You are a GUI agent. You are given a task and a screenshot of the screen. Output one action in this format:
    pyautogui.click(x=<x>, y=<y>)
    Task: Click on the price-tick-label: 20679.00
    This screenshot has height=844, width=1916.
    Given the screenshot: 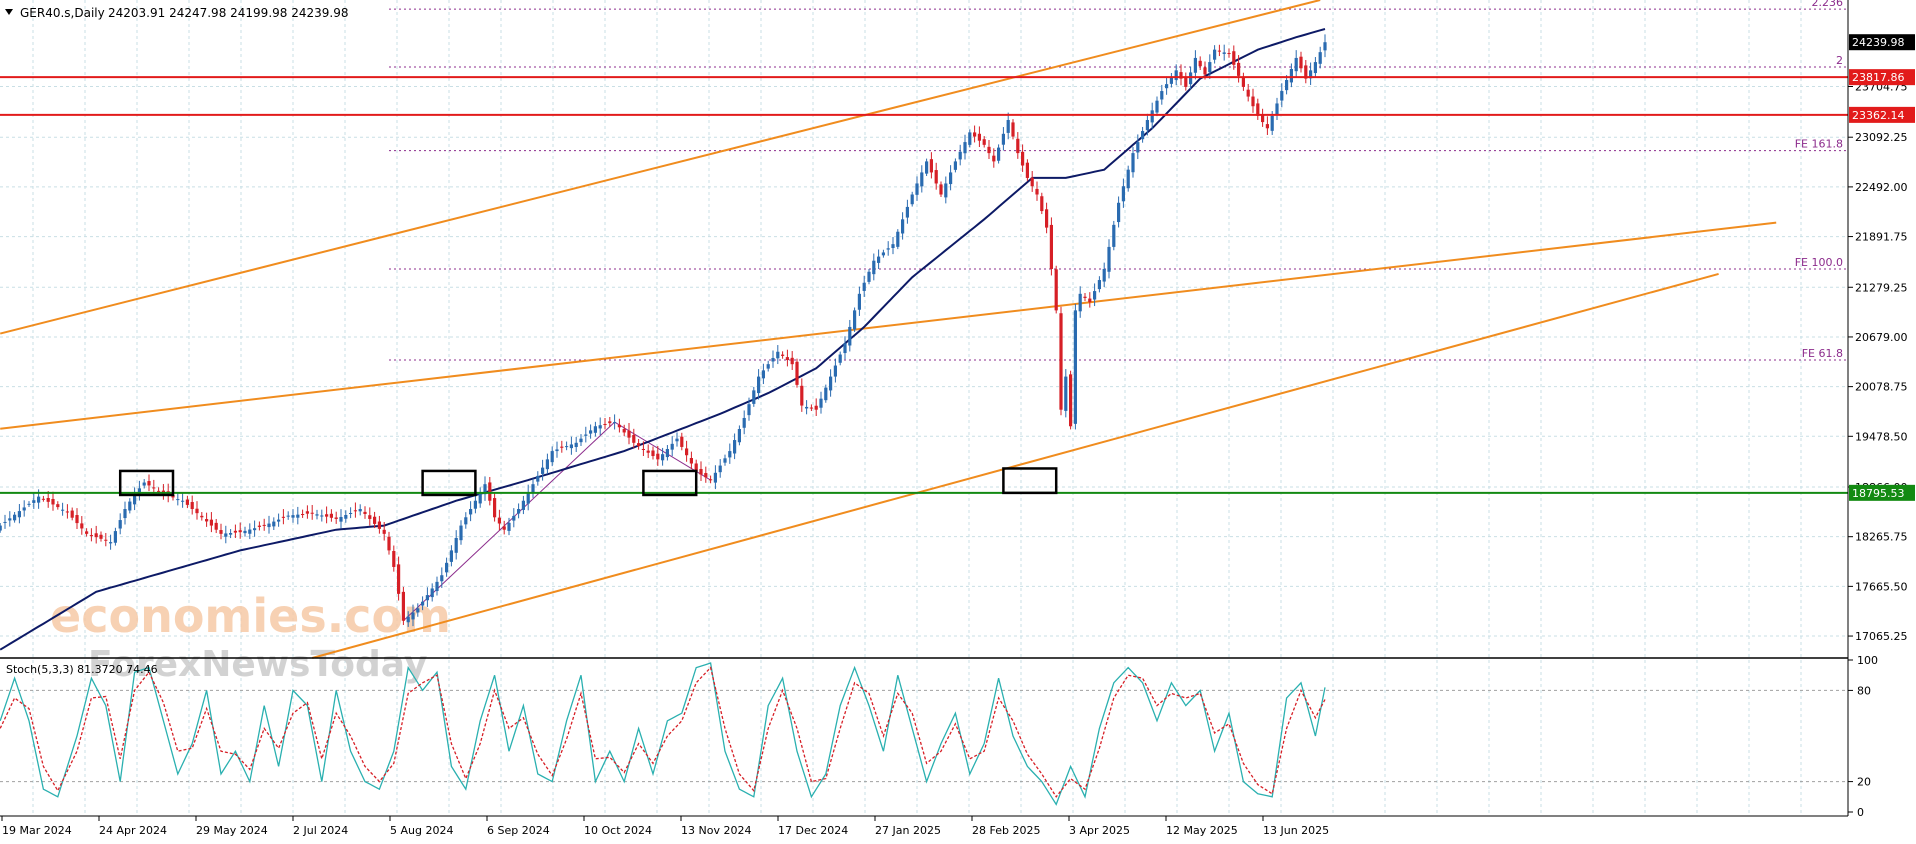 What is the action you would take?
    pyautogui.click(x=1881, y=337)
    